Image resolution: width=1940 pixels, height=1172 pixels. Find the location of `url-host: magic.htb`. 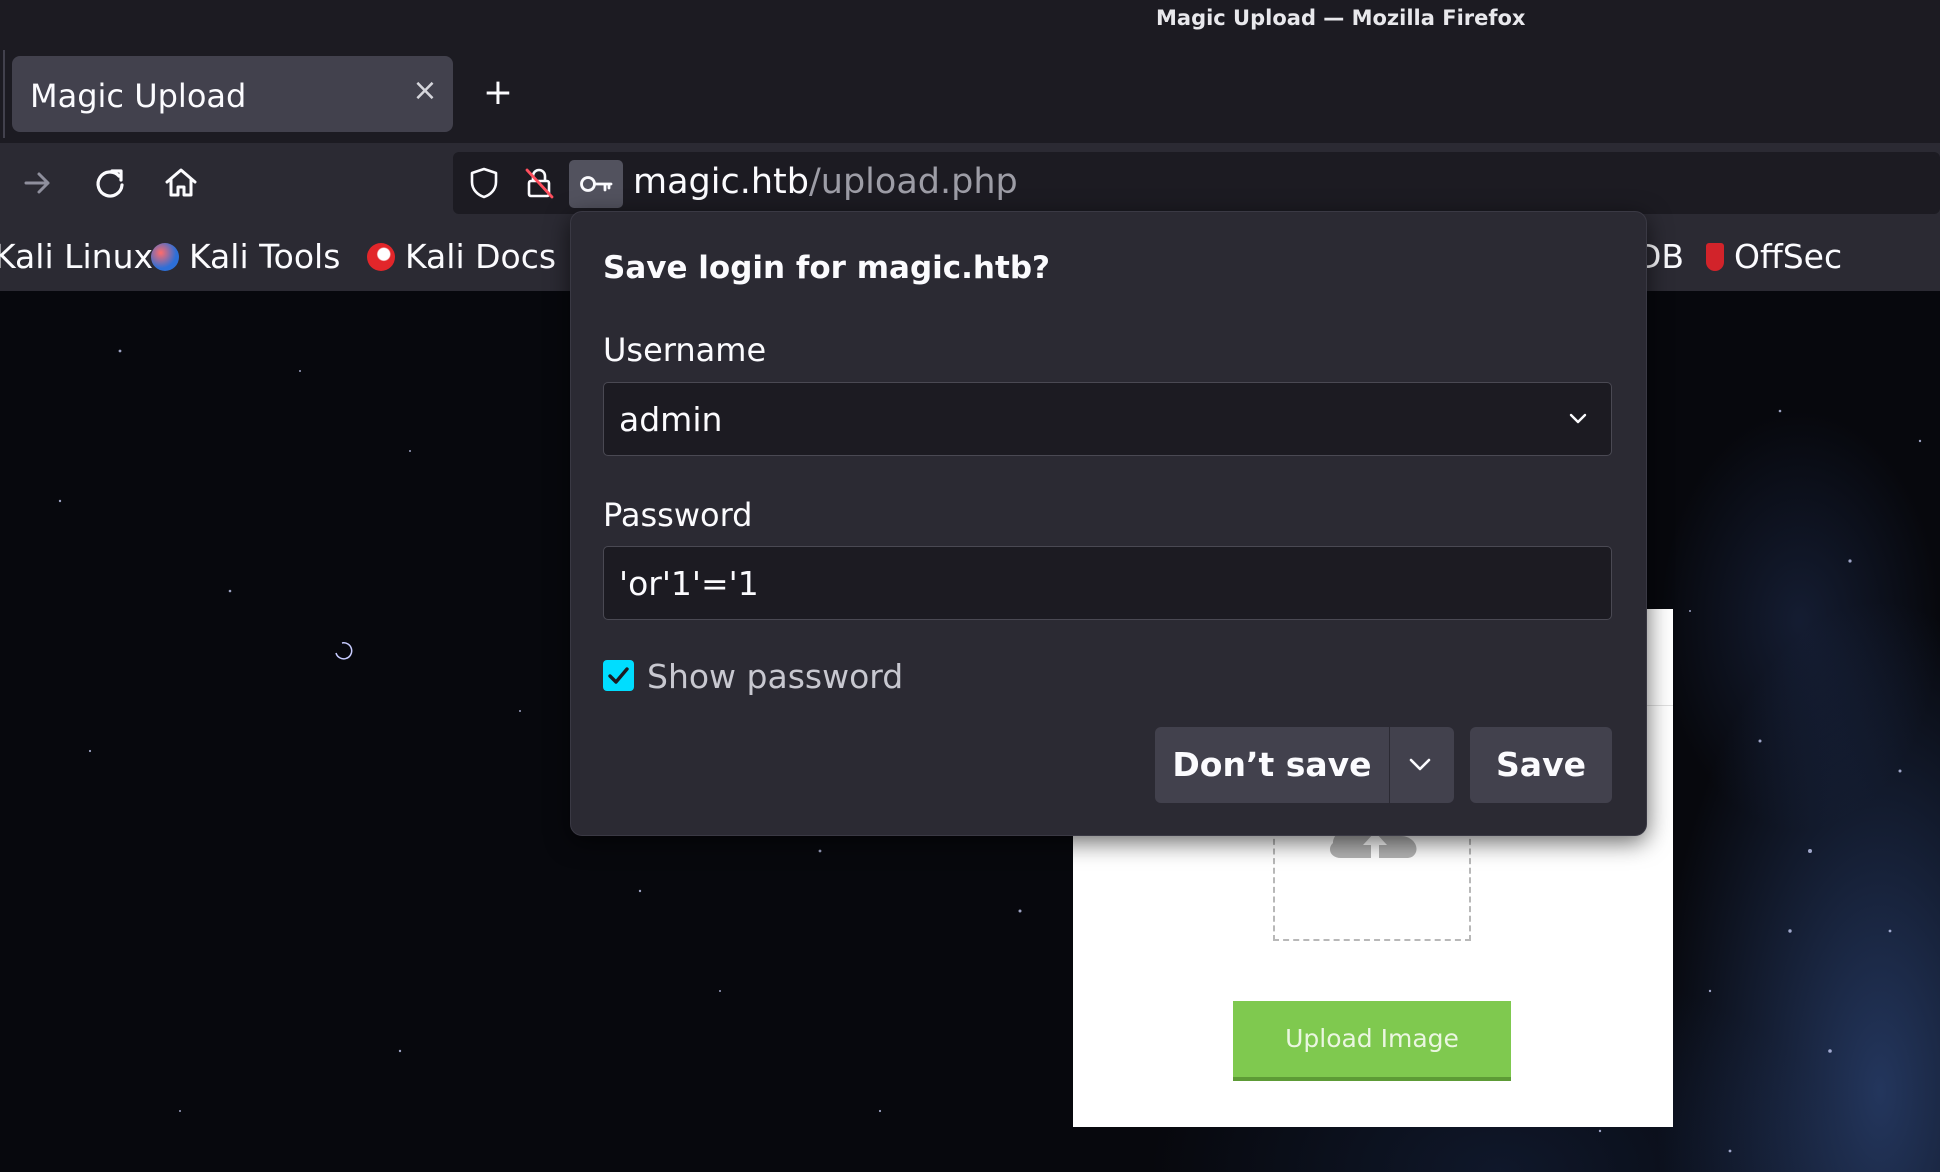

url-host: magic.htb is located at coordinates (721, 182).